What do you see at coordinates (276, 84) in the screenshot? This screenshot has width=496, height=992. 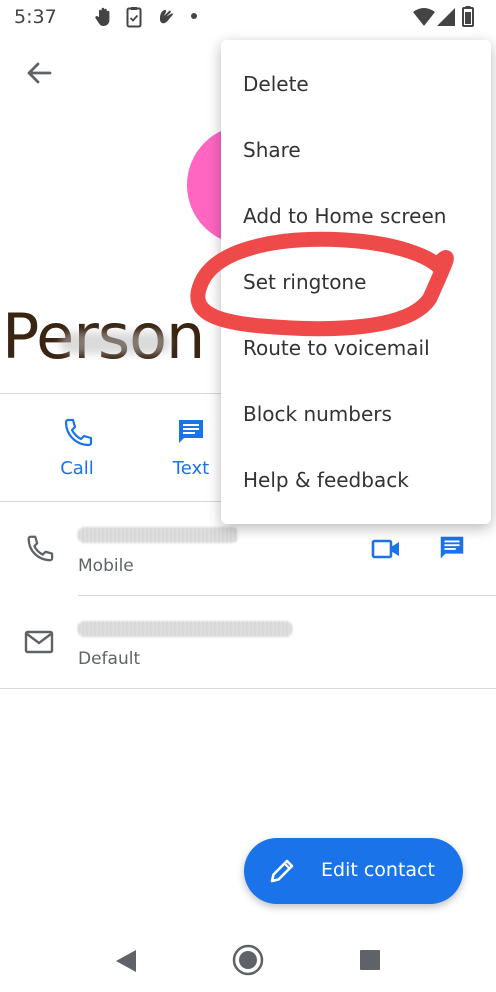 I see `menu-item-delete: Delete` at bounding box center [276, 84].